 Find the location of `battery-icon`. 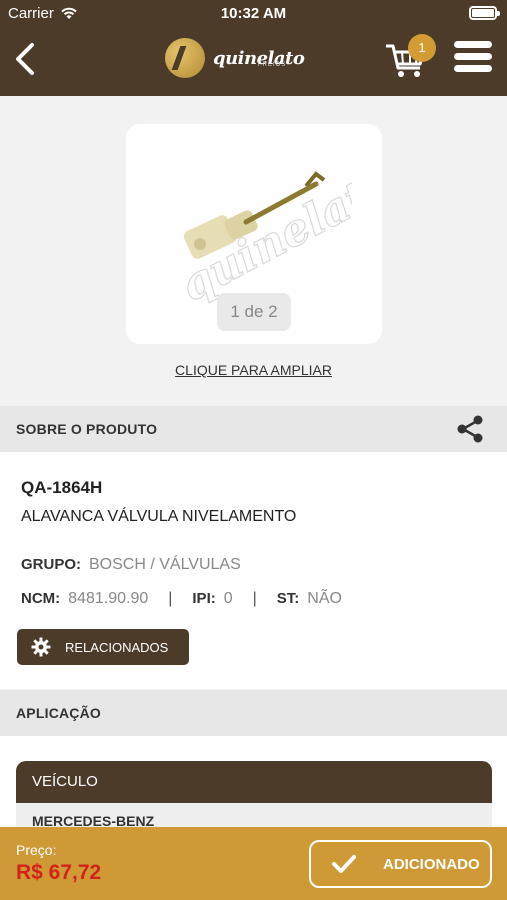

battery-icon is located at coordinates (484, 13).